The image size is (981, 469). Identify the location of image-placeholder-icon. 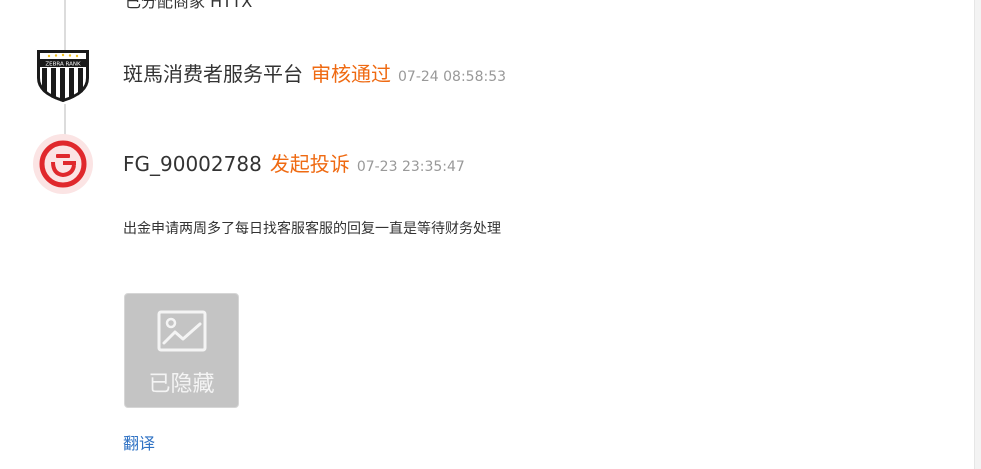
(182, 331).